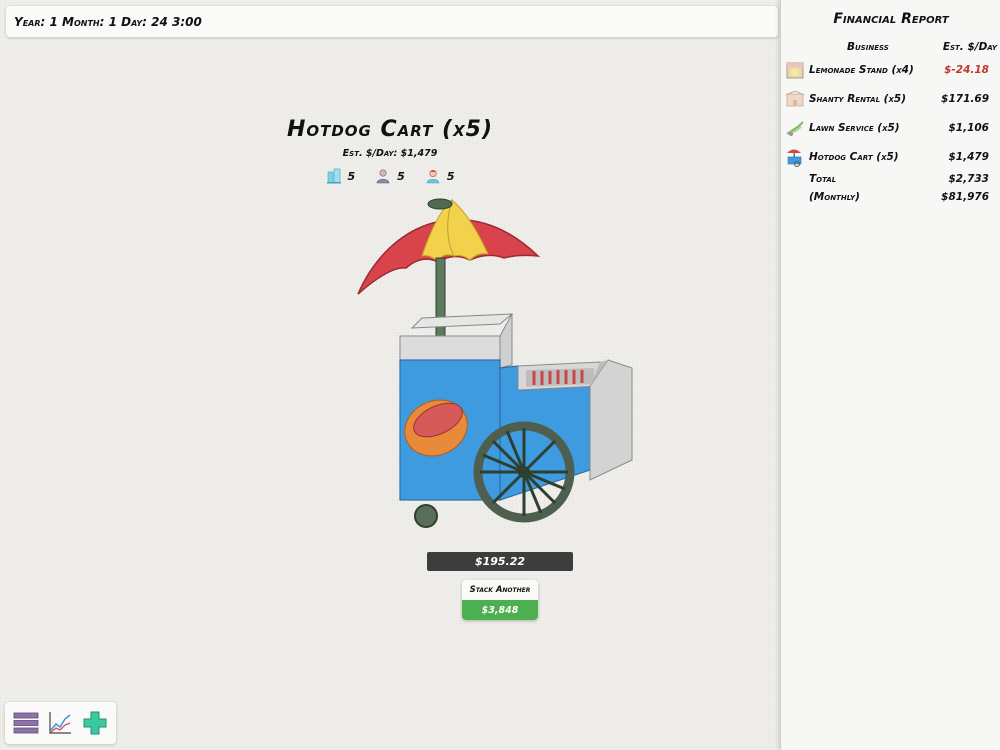 The image size is (1000, 750). I want to click on current-earnings-bar: $195.22, so click(500, 561).